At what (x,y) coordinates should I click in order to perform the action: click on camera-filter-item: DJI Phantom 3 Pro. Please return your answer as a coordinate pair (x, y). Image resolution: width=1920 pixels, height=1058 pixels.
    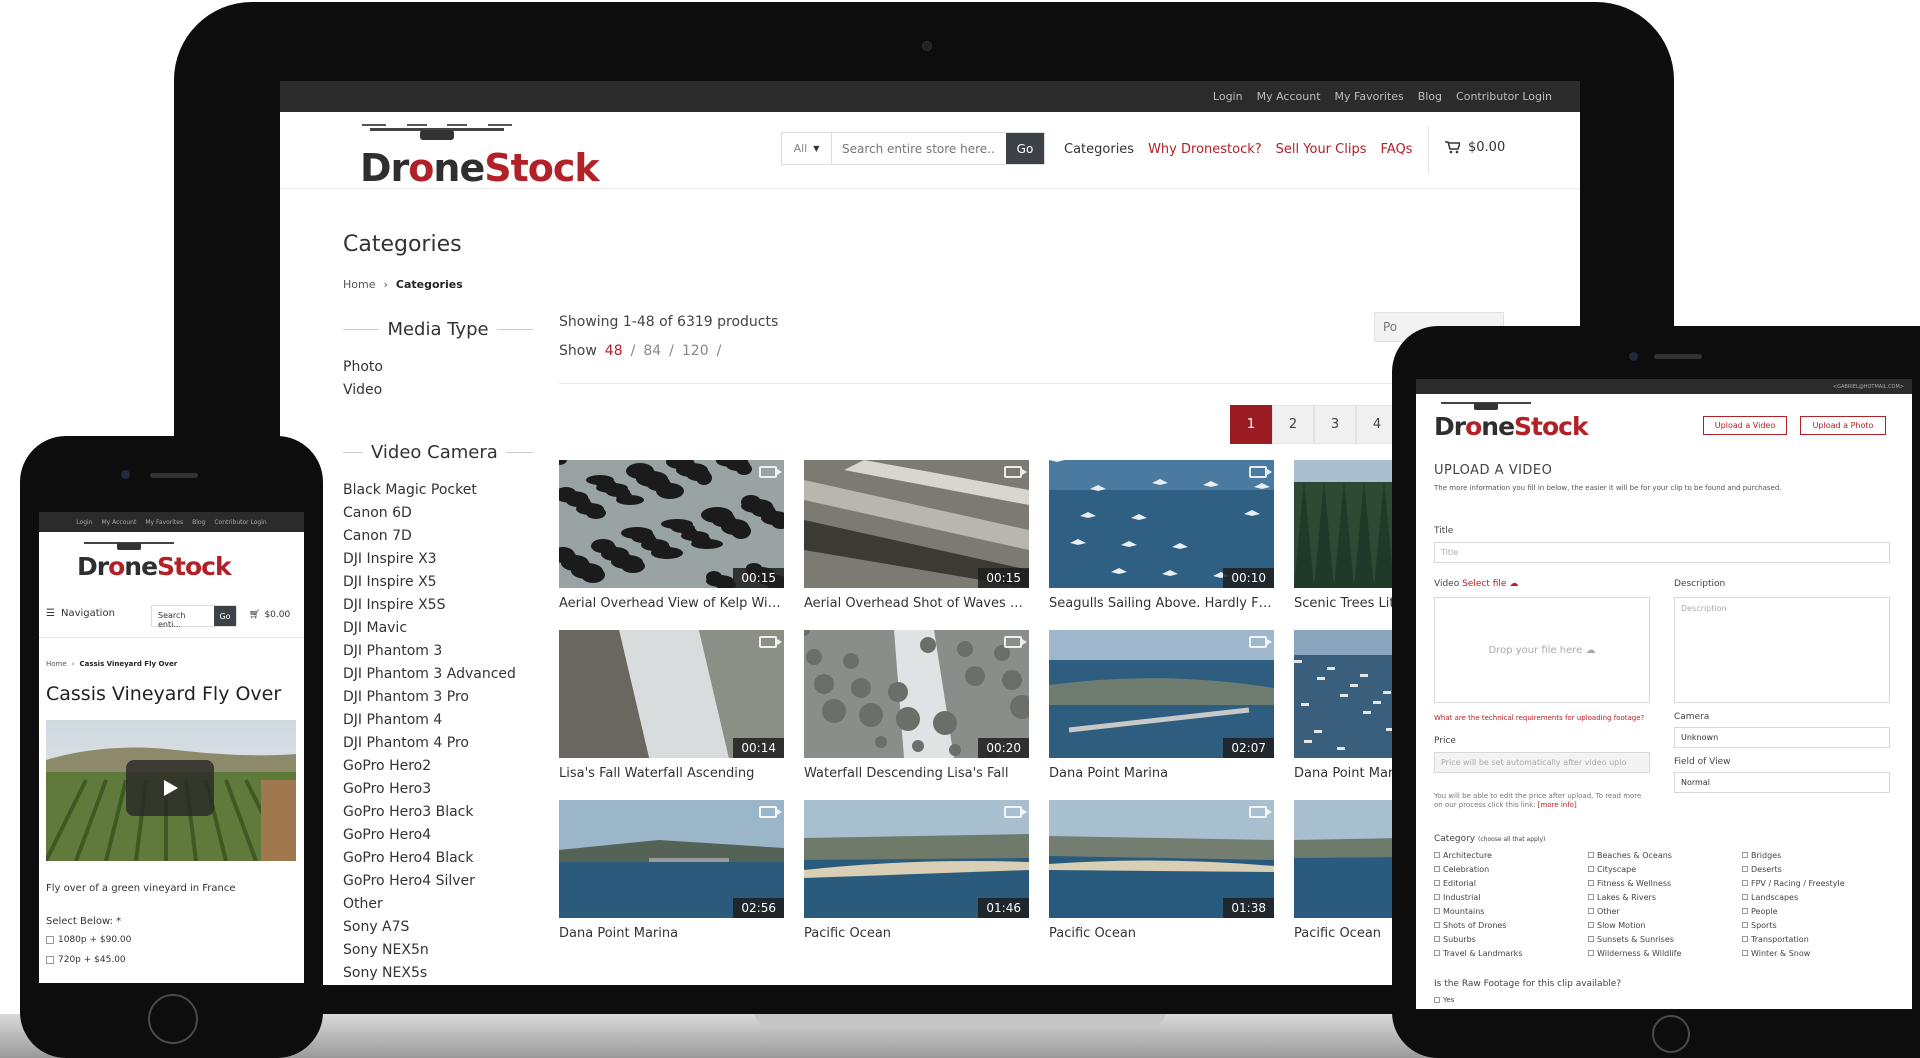
    Looking at the image, I should click on (438, 697).